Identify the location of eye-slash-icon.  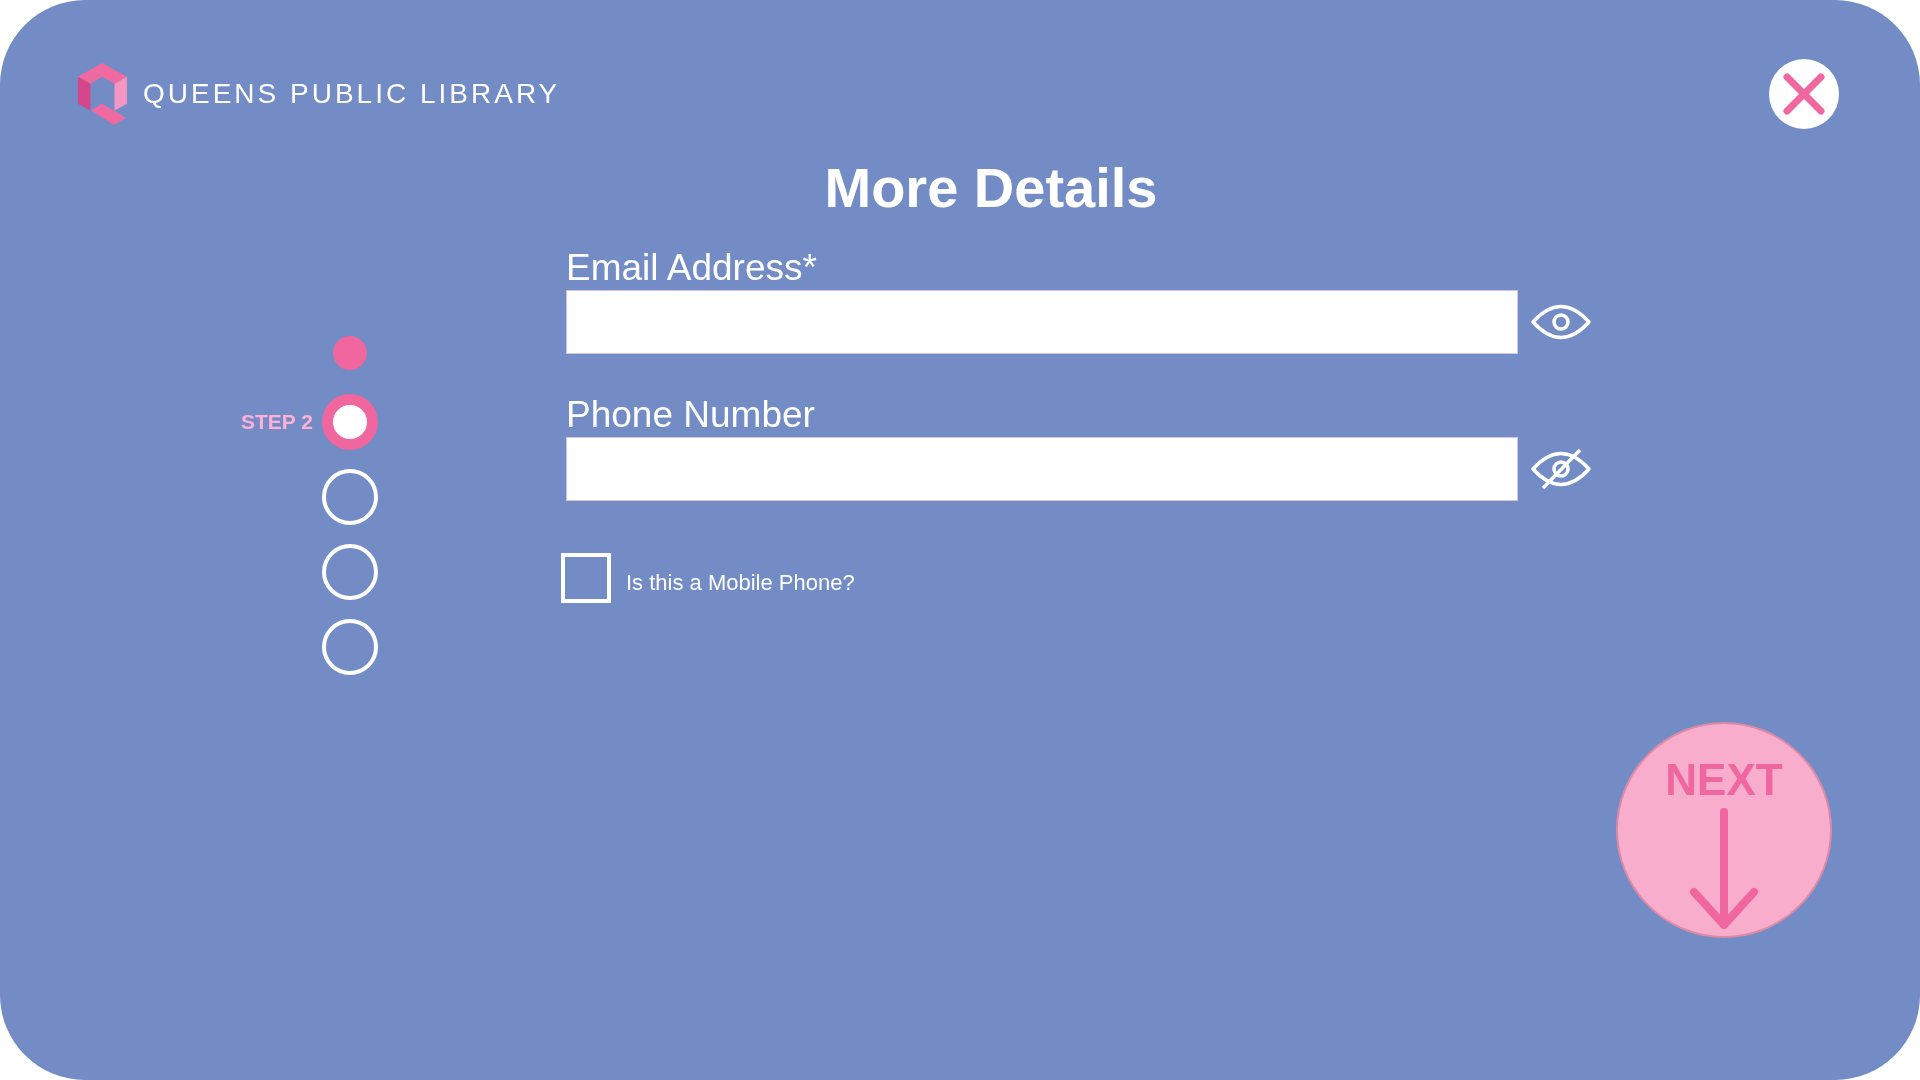
(1561, 469).